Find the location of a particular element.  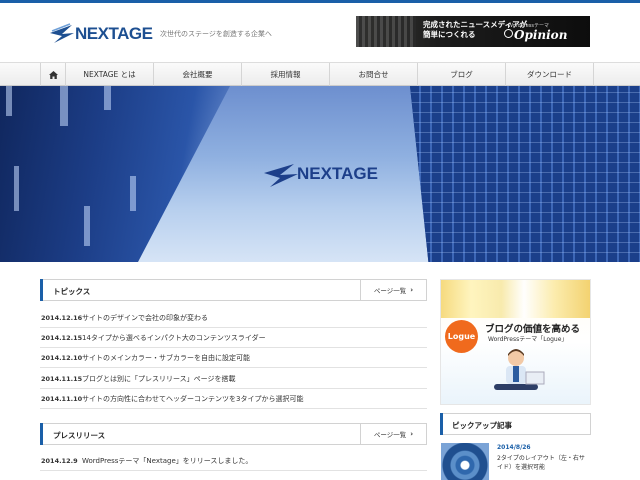

topics-title: トピックス is located at coordinates (72, 291).